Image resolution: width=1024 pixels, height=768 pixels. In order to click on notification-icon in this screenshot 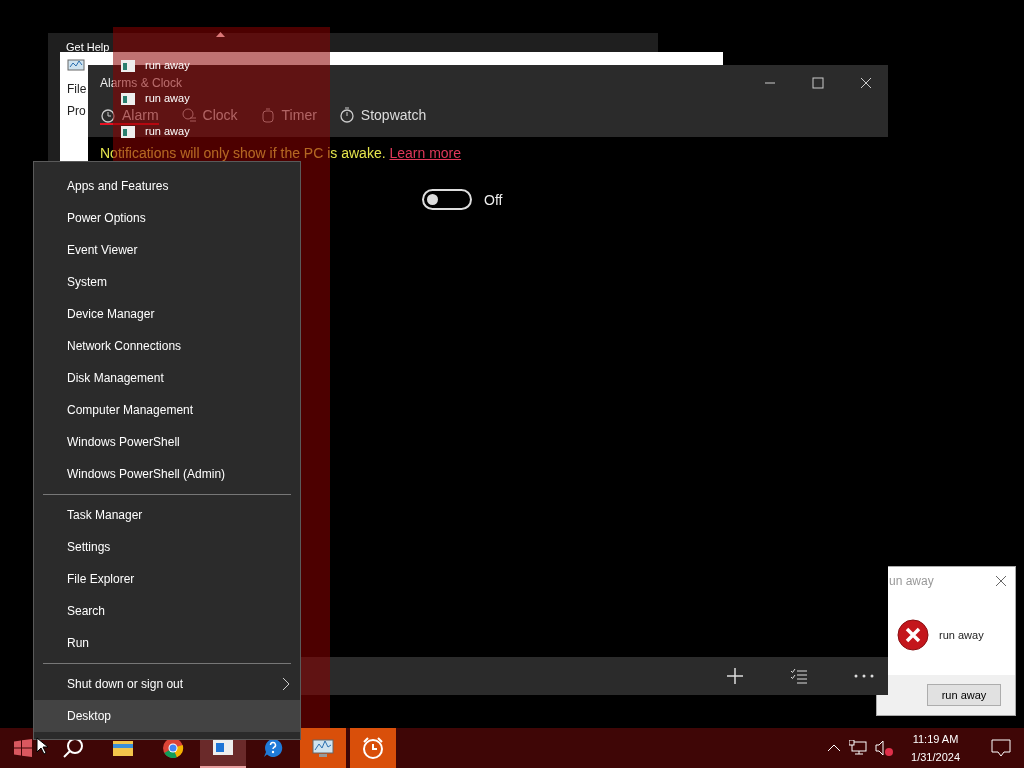, I will do `click(1001, 748)`.